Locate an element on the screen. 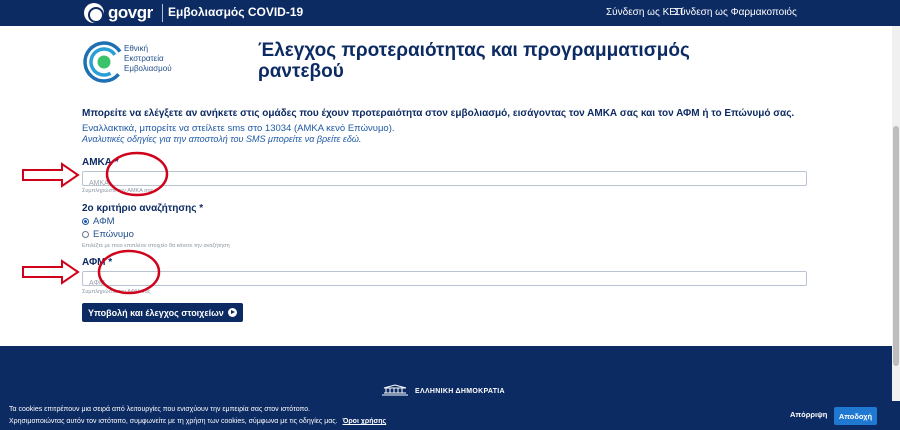 Image resolution: width=900 pixels, height=430 pixels. org-name: Εθνική Εκστρατεία Εμβολιασμού is located at coordinates (159, 59).